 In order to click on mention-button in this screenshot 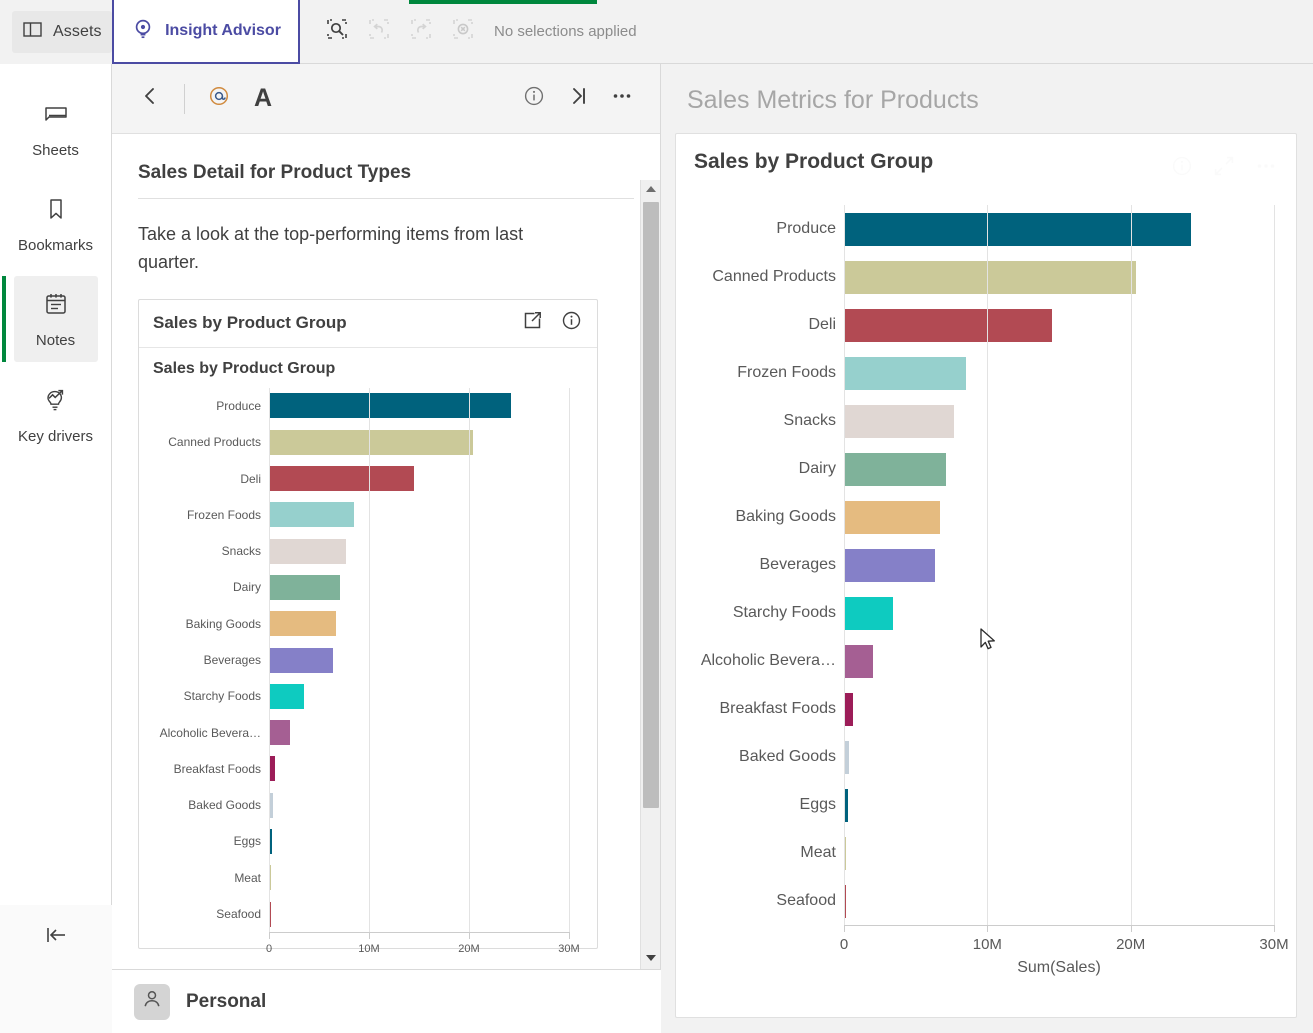, I will do `click(219, 99)`.